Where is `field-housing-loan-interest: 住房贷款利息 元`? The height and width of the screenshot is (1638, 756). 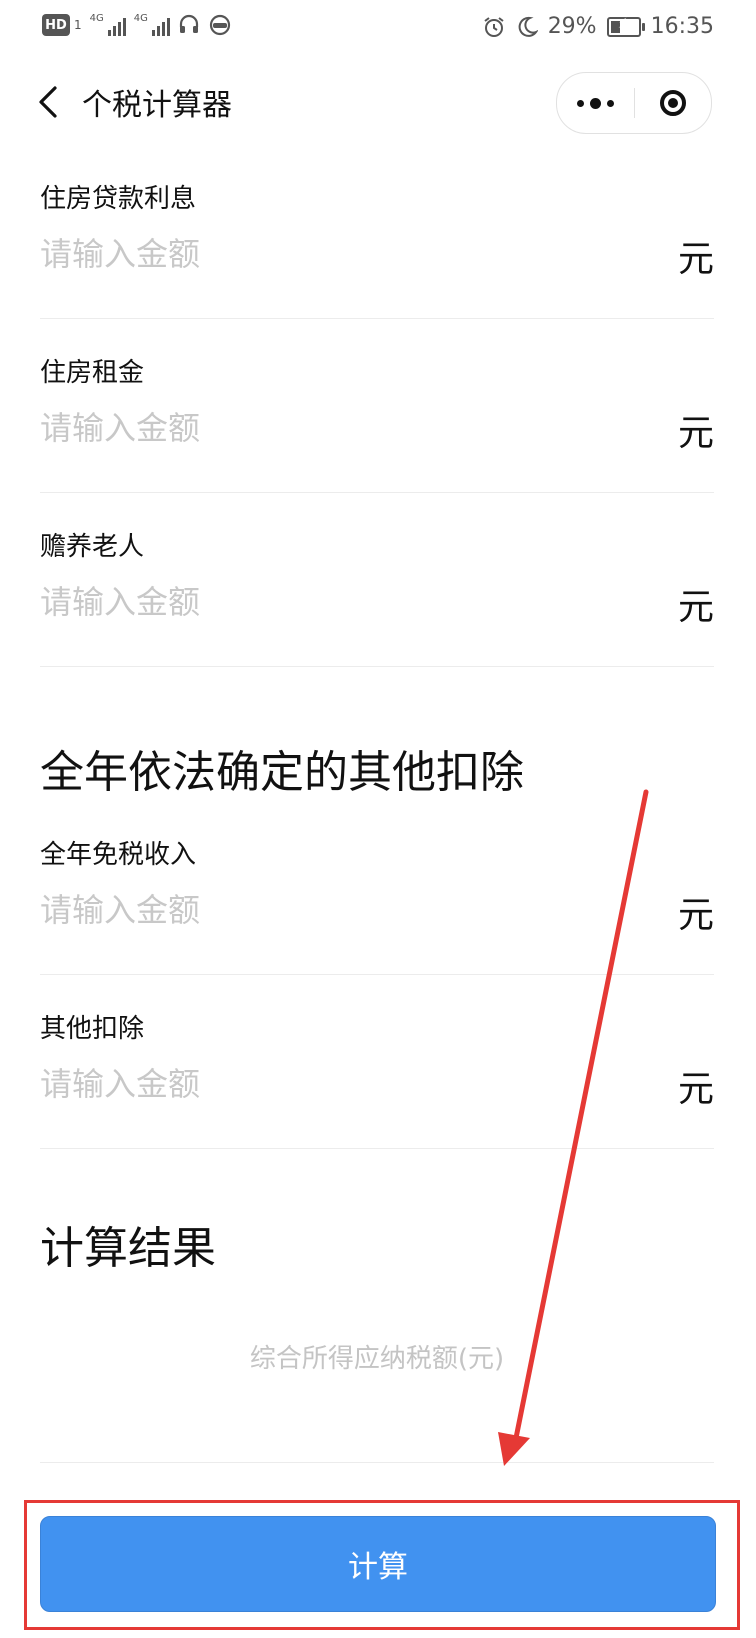 field-housing-loan-interest: 住房贷款利息 元 is located at coordinates (377, 231).